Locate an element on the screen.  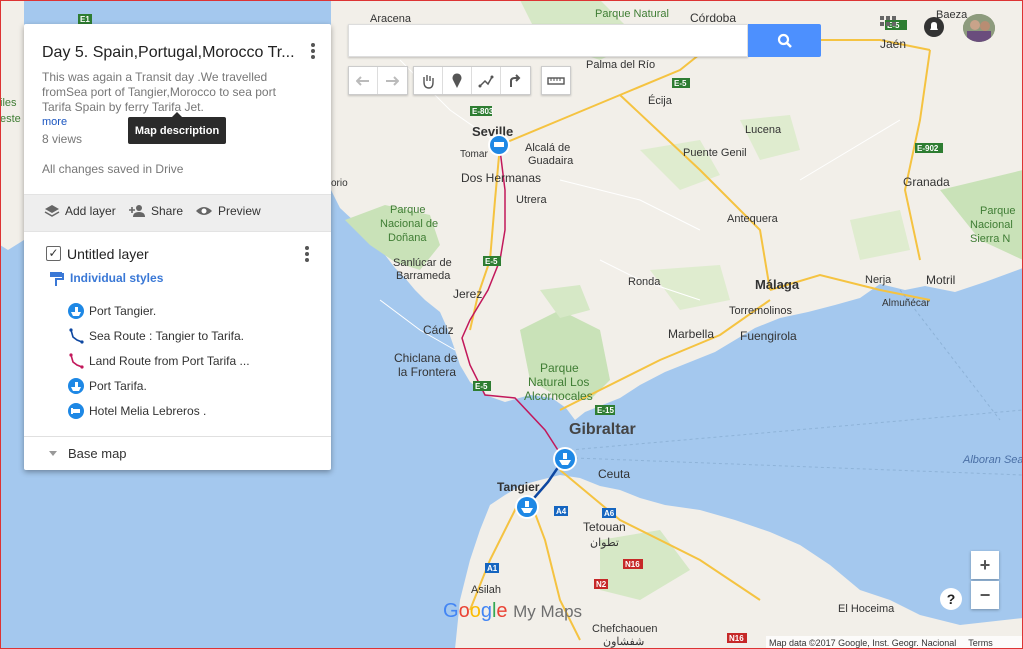
undo-icon is located at coordinates (362, 80).